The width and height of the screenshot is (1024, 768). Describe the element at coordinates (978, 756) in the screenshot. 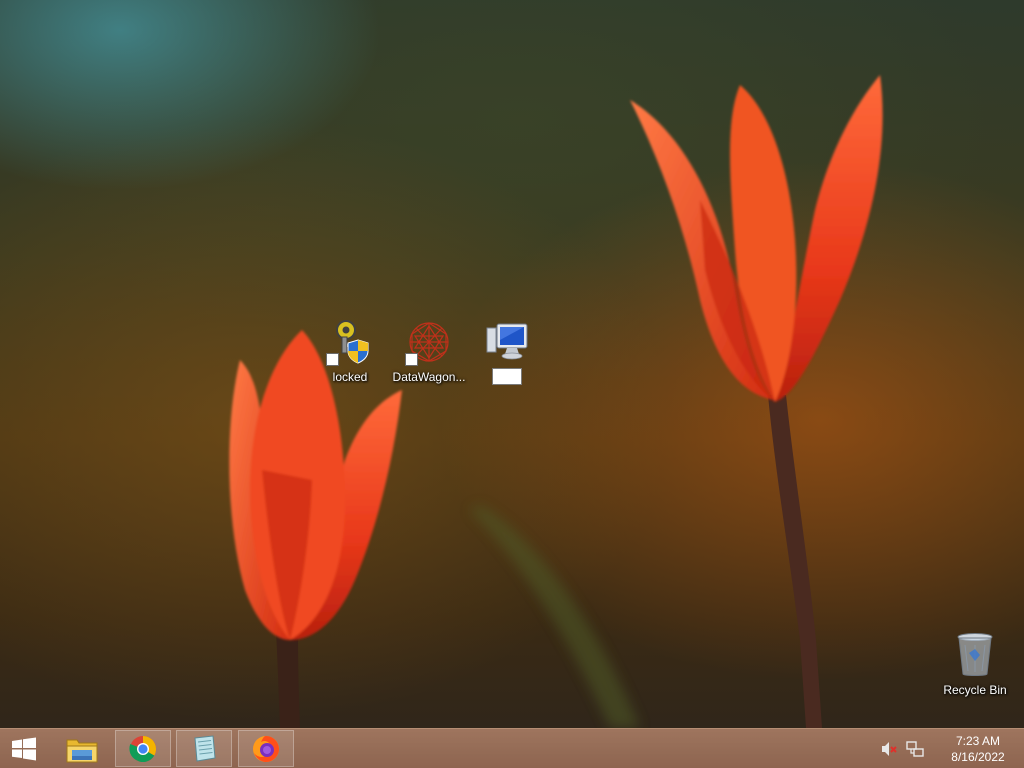

I see `clock-date: 8/16/2022` at that location.